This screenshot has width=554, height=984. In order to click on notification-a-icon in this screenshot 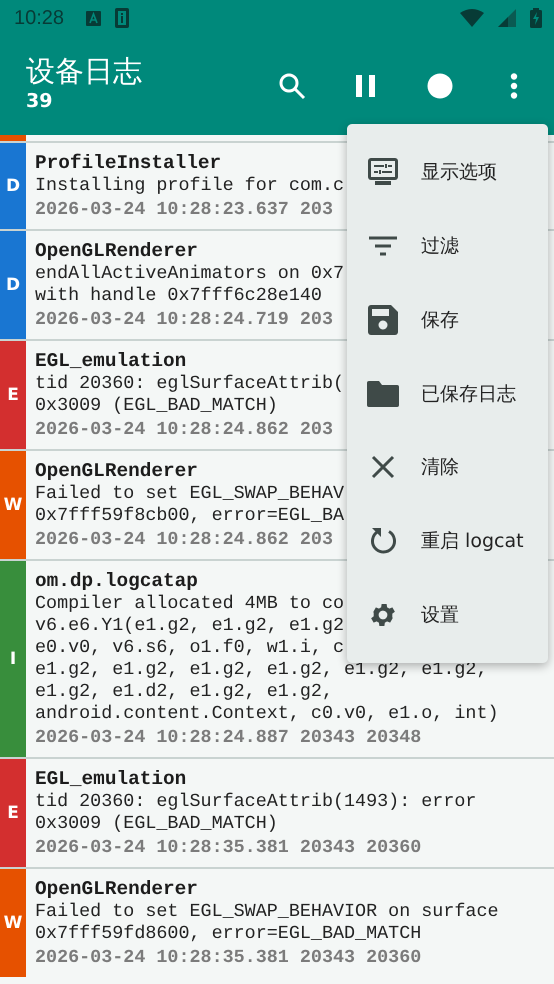, I will do `click(94, 18)`.